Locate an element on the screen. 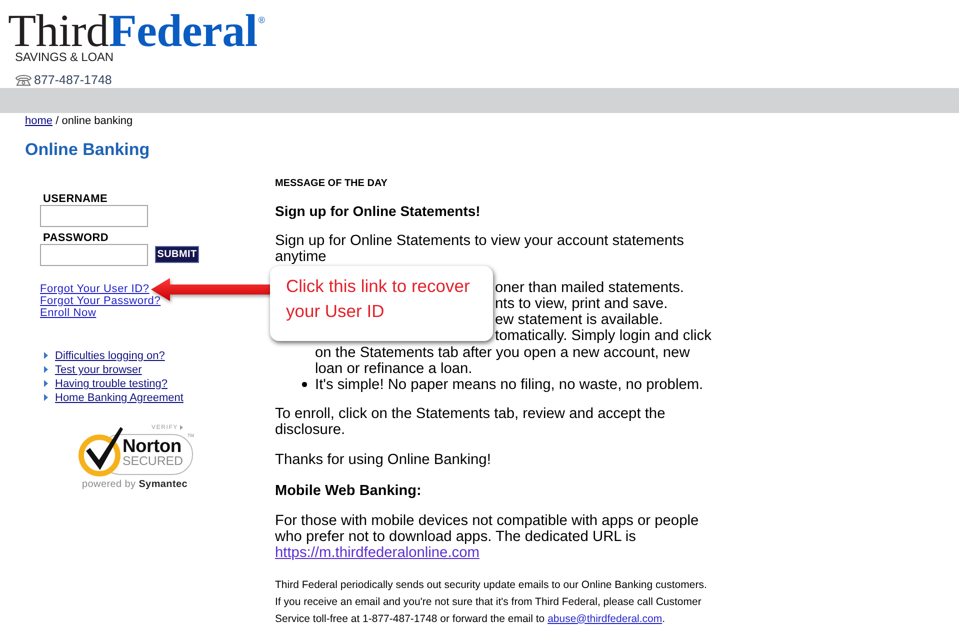  field-label: USERNAME is located at coordinates (75, 198).